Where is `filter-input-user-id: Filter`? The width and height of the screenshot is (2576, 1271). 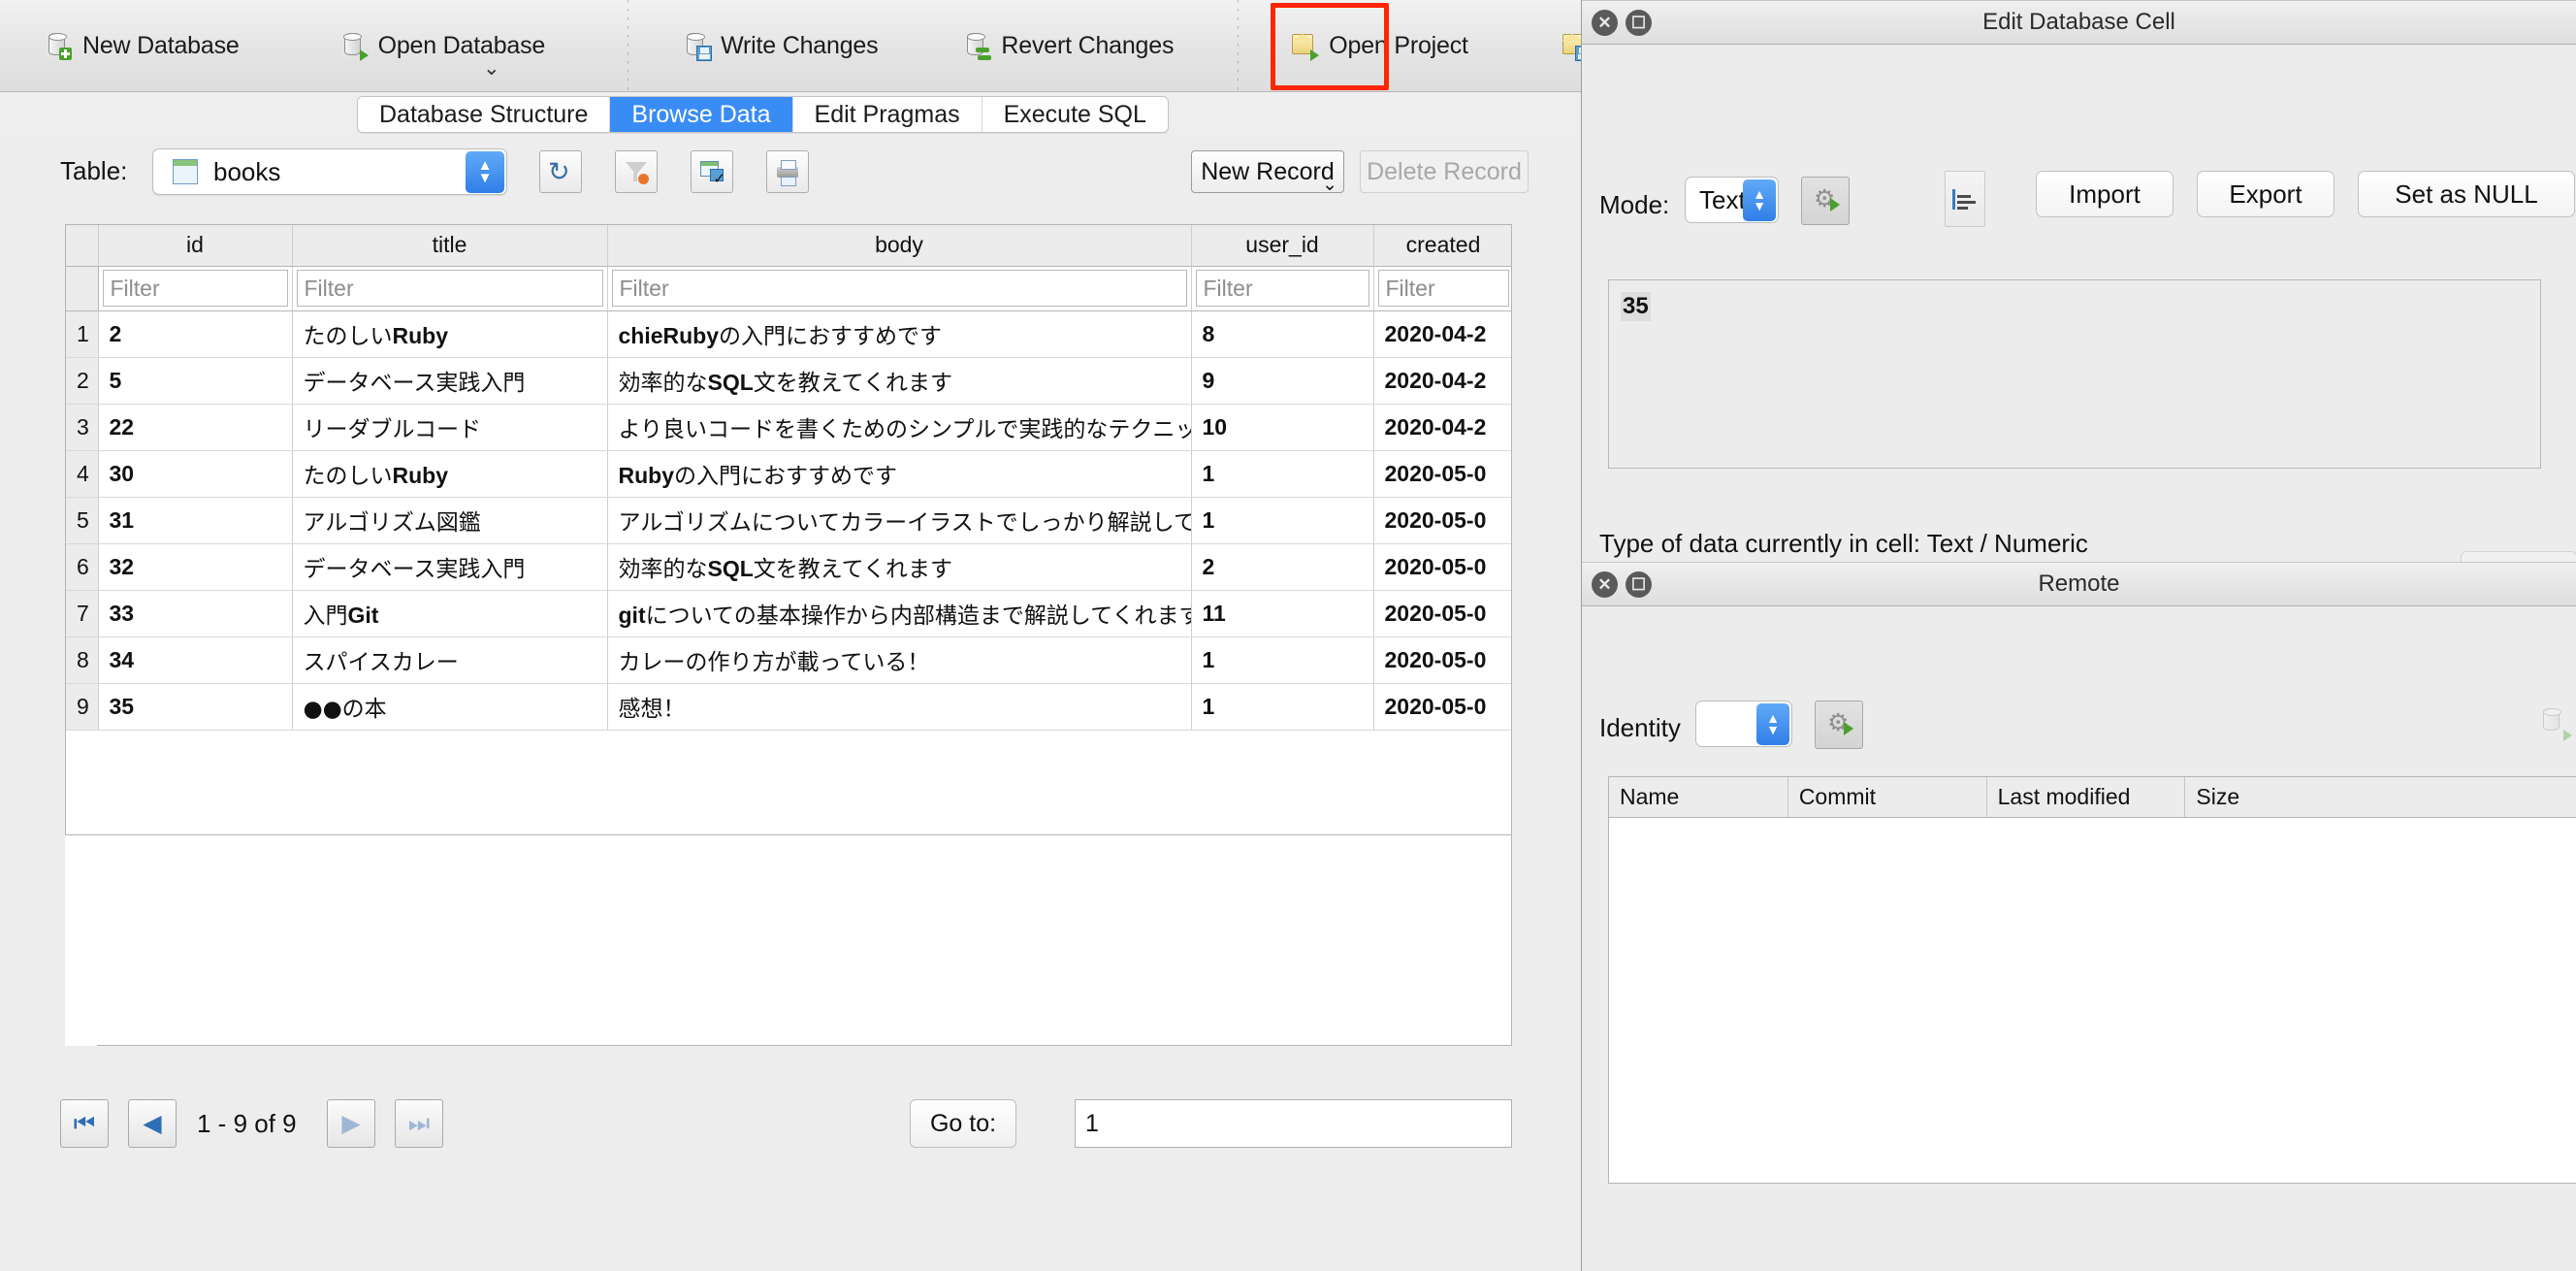 filter-input-user-id: Filter is located at coordinates (1282, 288).